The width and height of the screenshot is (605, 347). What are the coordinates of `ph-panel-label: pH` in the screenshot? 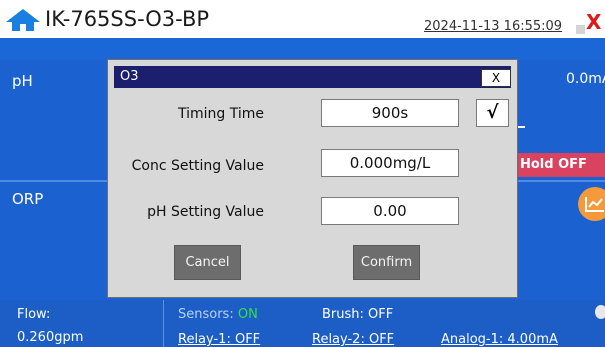 It's located at (22, 81).